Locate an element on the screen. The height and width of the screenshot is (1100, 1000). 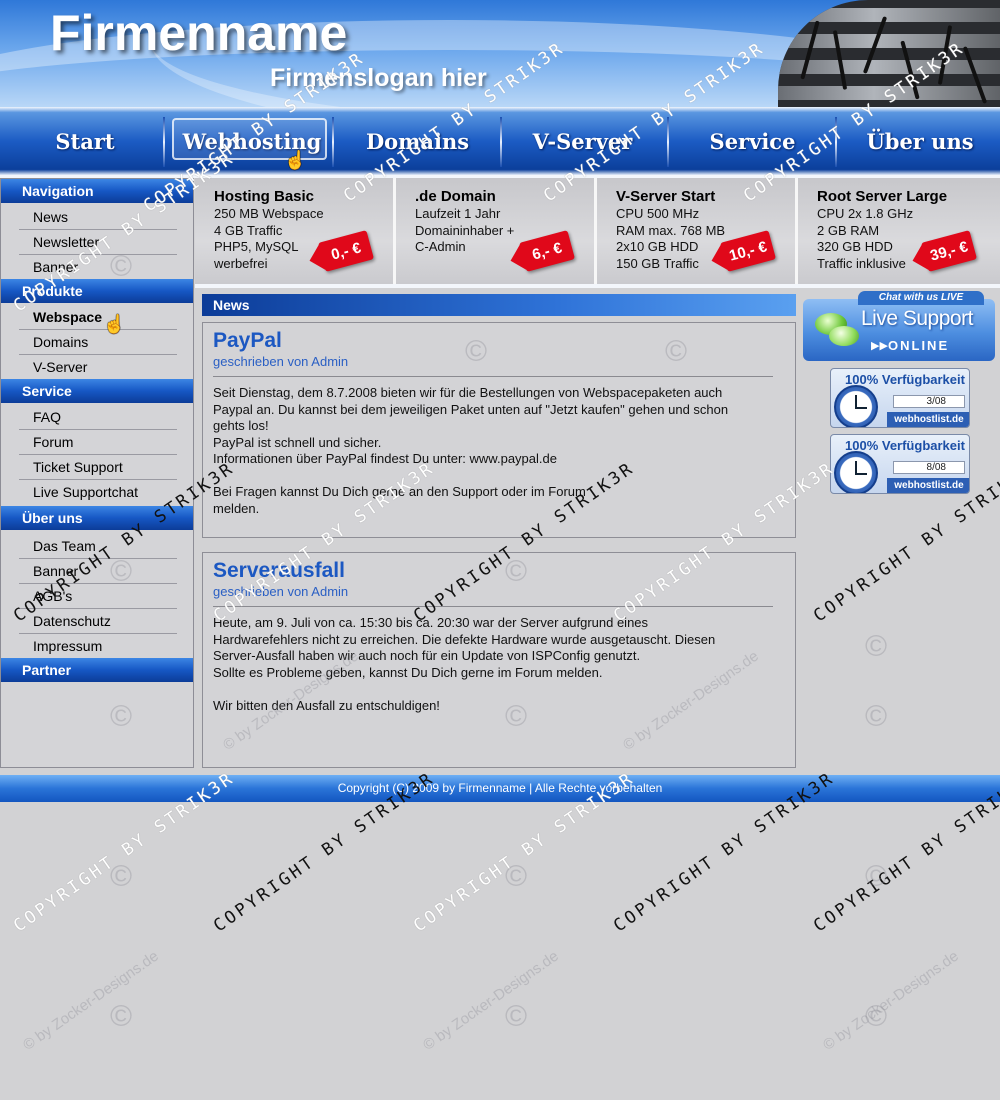
live-support-title: Live Support is located at coordinates (917, 318).